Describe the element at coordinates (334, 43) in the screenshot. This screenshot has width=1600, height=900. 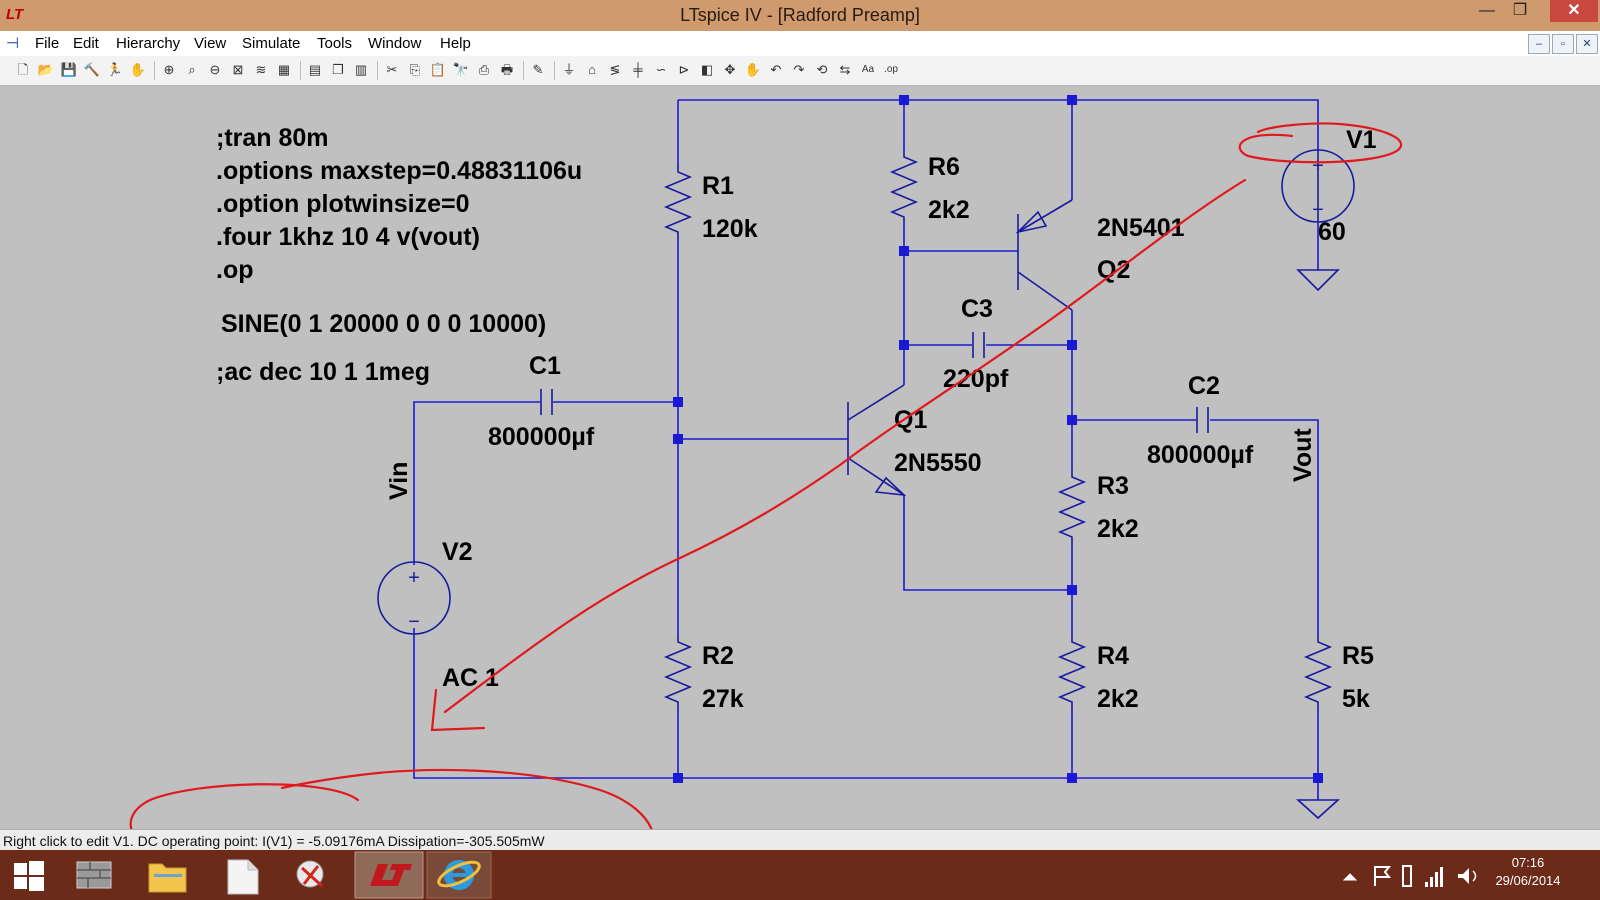
I see `menu-tools: Tools` at that location.